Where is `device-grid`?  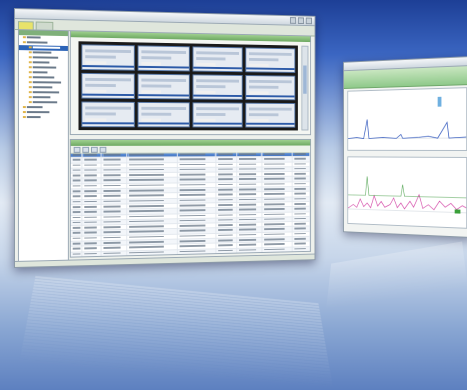 device-grid is located at coordinates (188, 86).